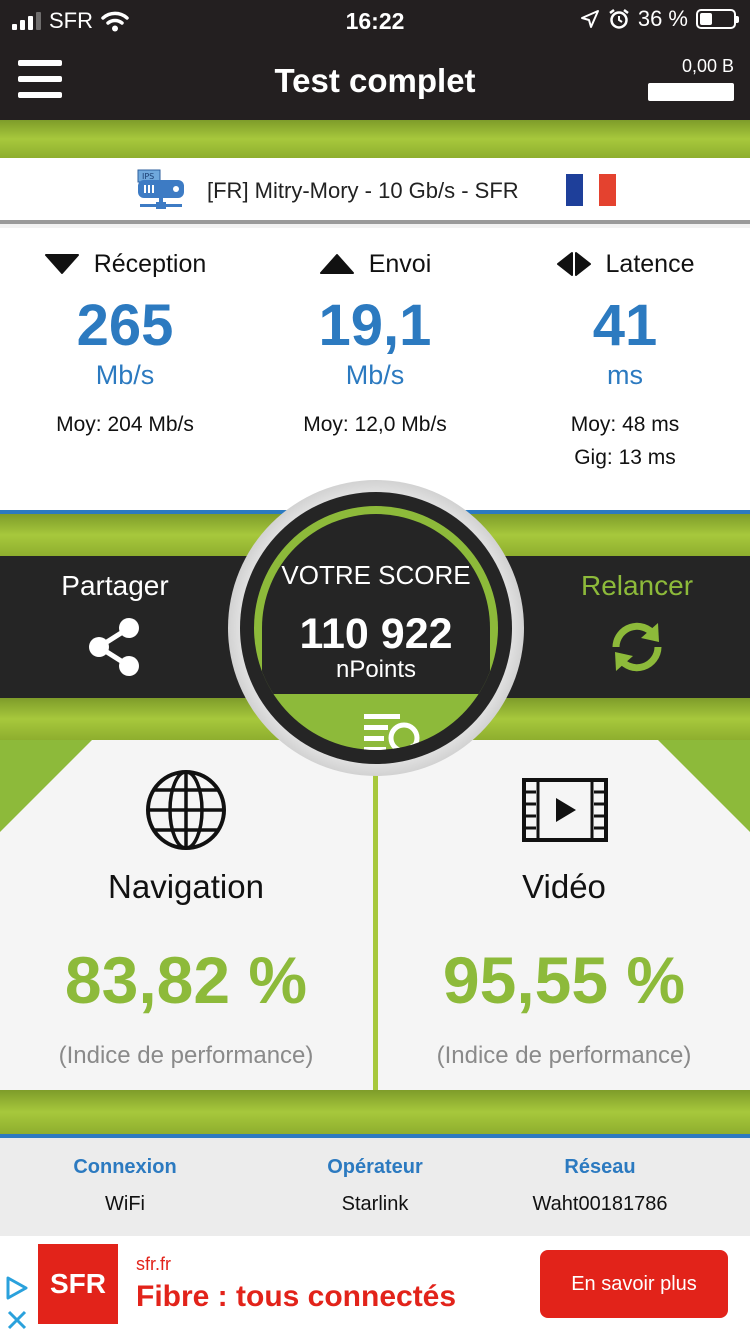  I want to click on connection-value: WiFi, so click(125, 1204).